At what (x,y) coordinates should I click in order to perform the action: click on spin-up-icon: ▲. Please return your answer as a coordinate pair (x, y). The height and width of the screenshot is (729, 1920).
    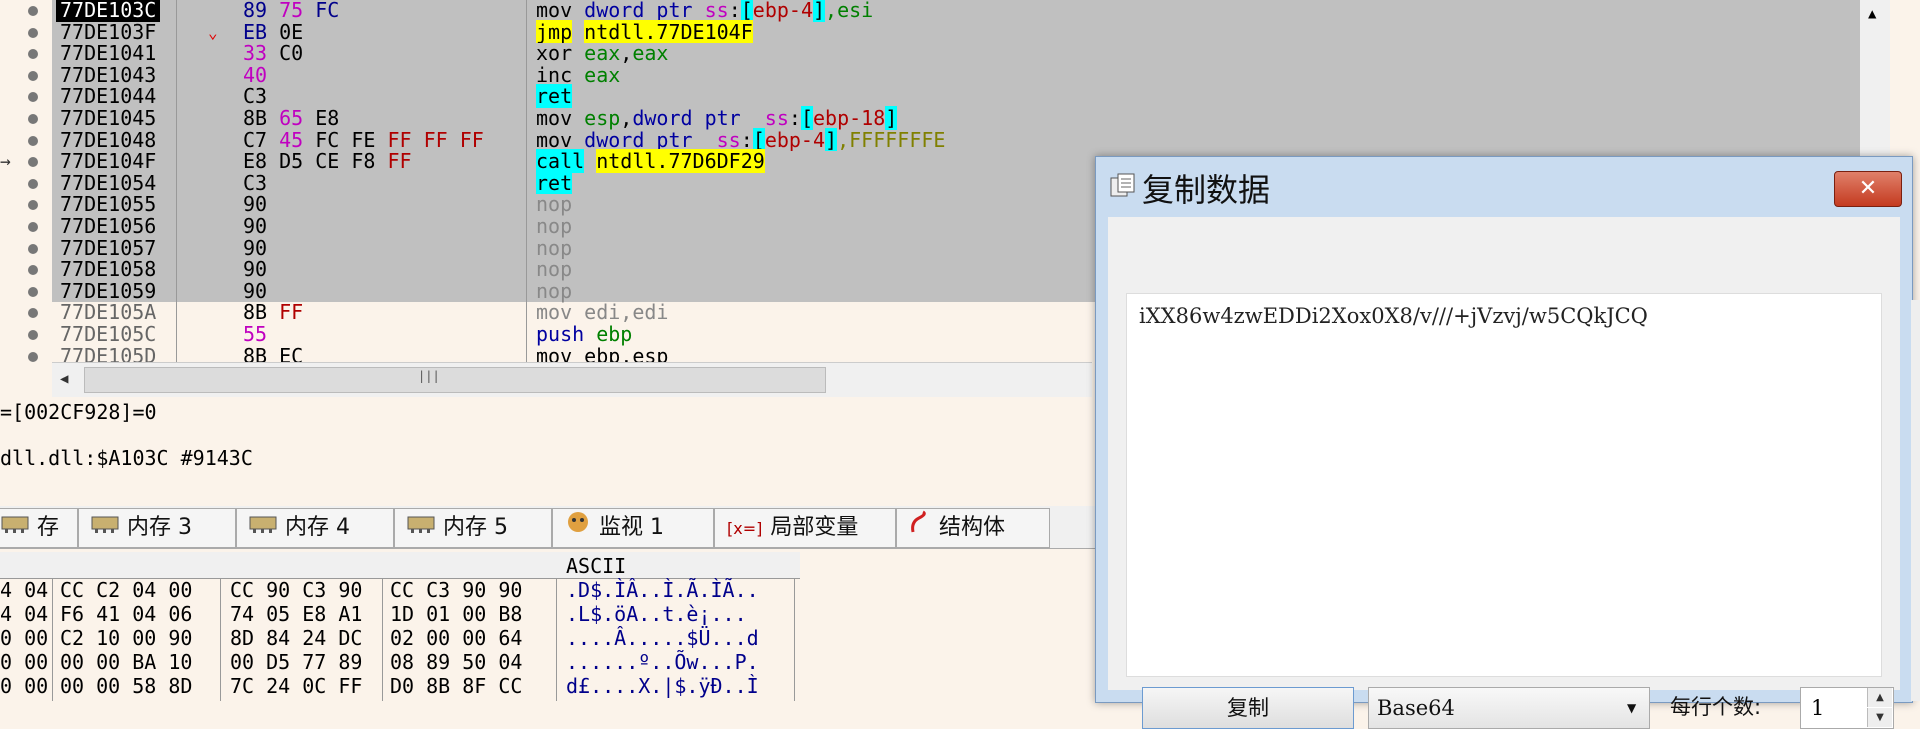
    Looking at the image, I should click on (1879, 697).